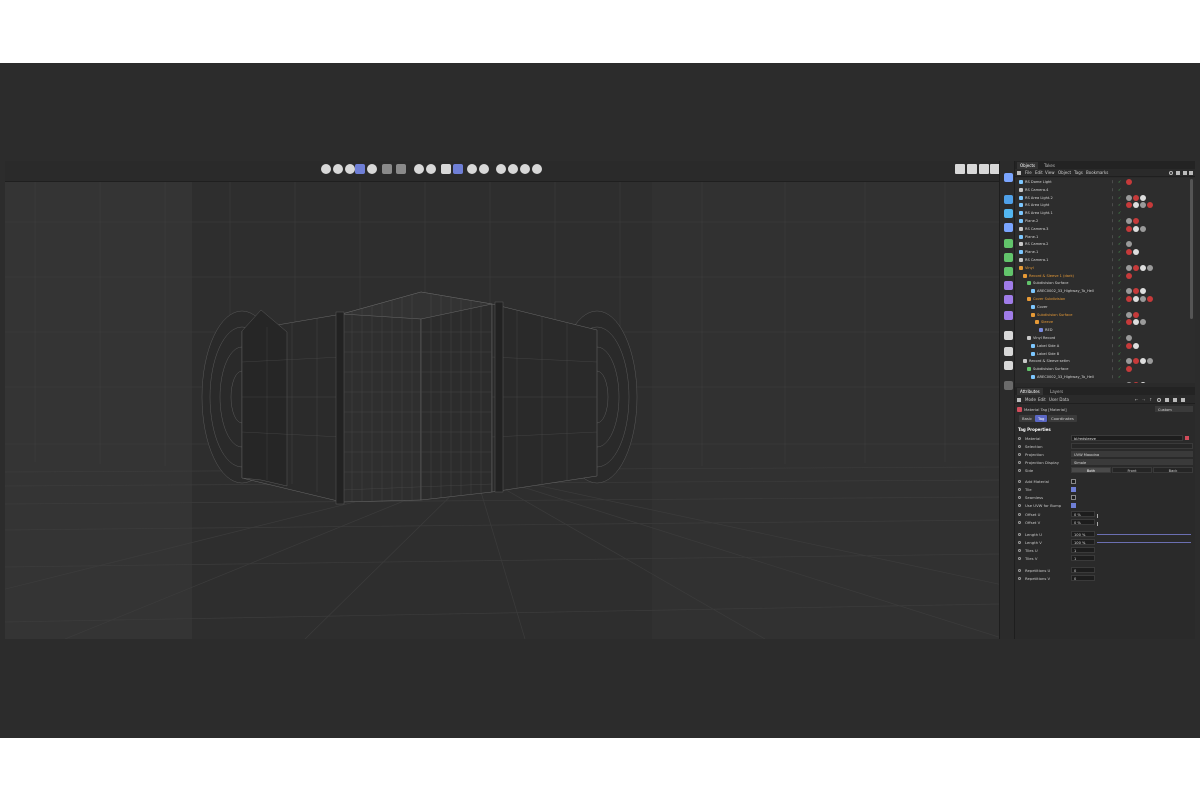 The height and width of the screenshot is (800, 1200). I want to click on menu-file: File, so click(1028, 173).